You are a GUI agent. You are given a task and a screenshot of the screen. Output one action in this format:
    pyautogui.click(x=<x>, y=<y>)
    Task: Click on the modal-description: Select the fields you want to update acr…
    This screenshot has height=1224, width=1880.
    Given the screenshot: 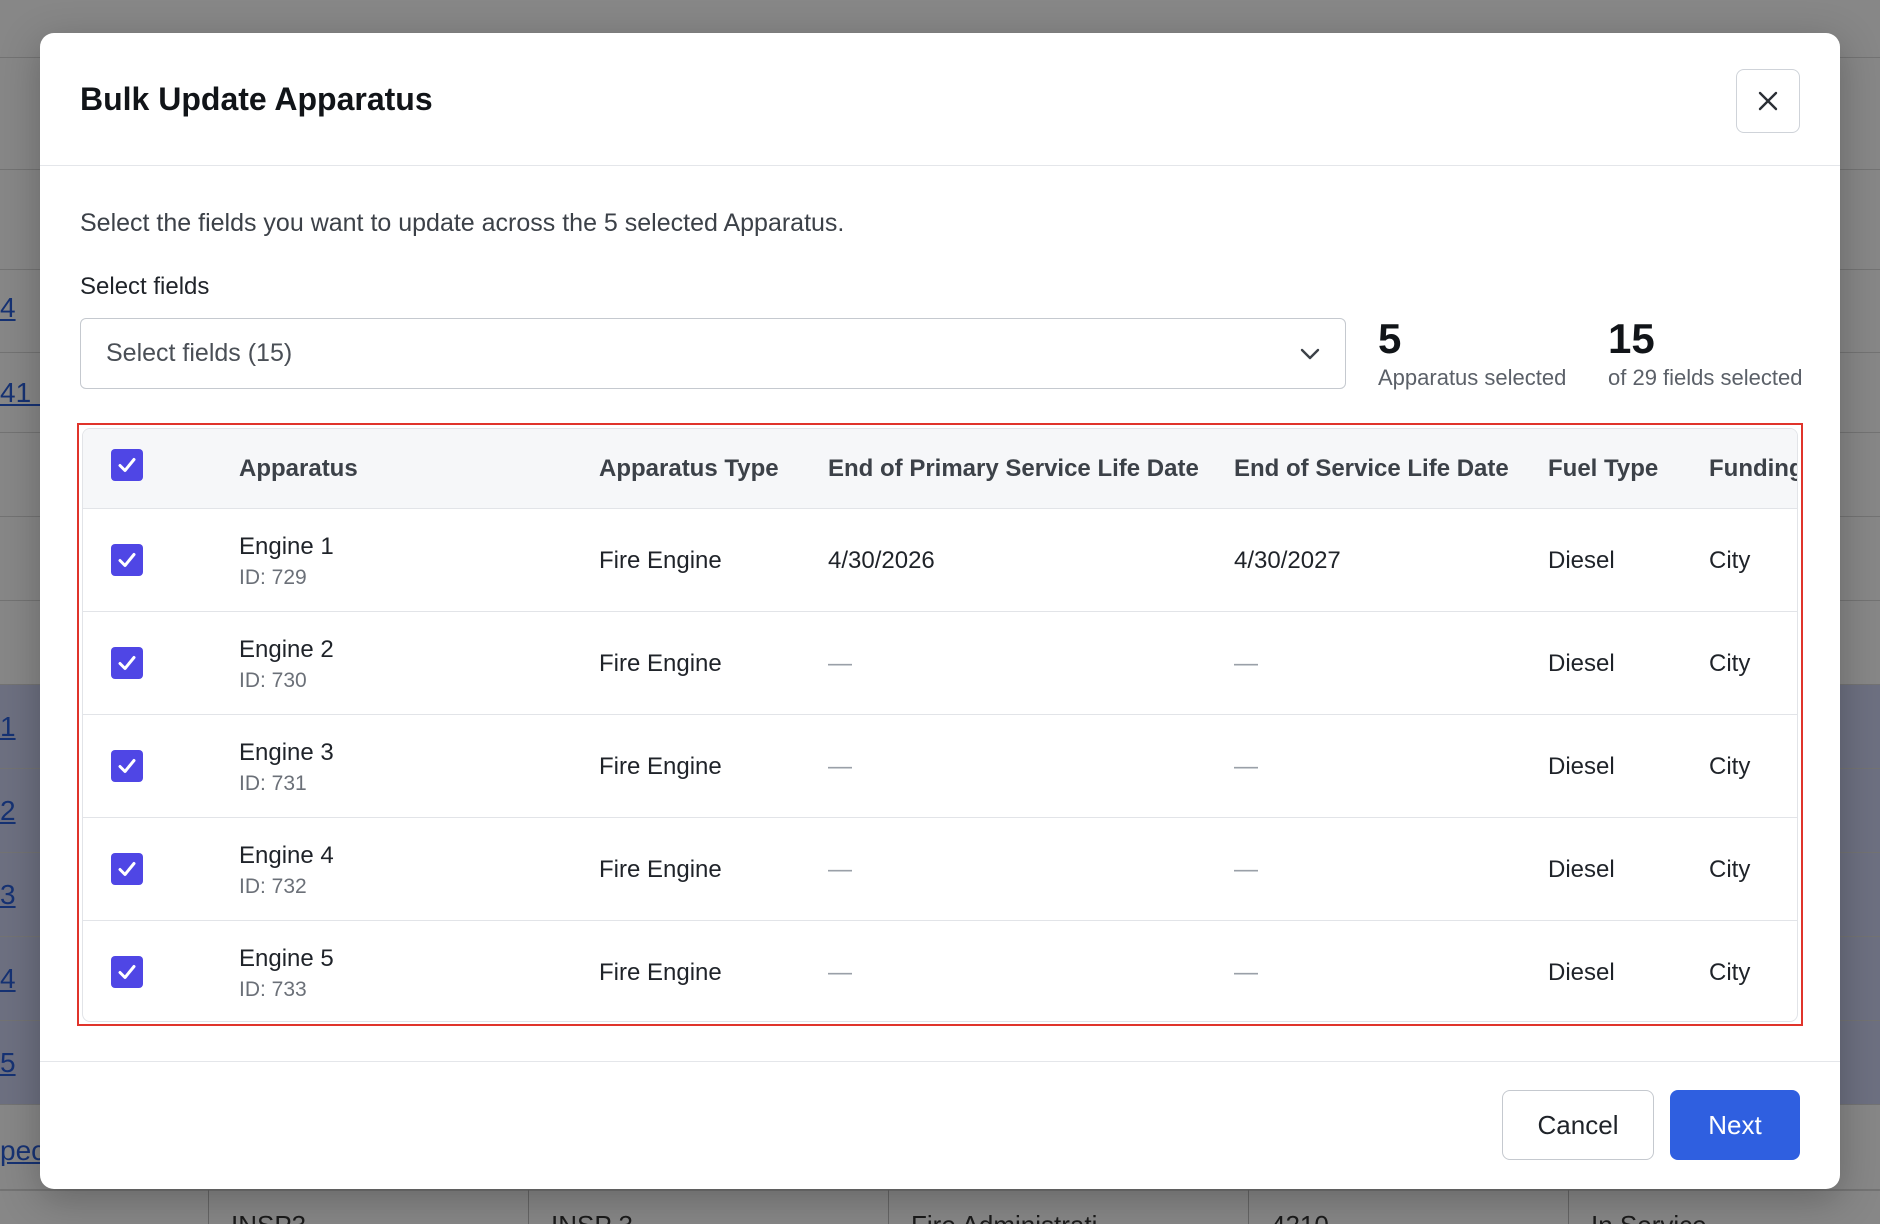 What is the action you would take?
    pyautogui.click(x=462, y=223)
    